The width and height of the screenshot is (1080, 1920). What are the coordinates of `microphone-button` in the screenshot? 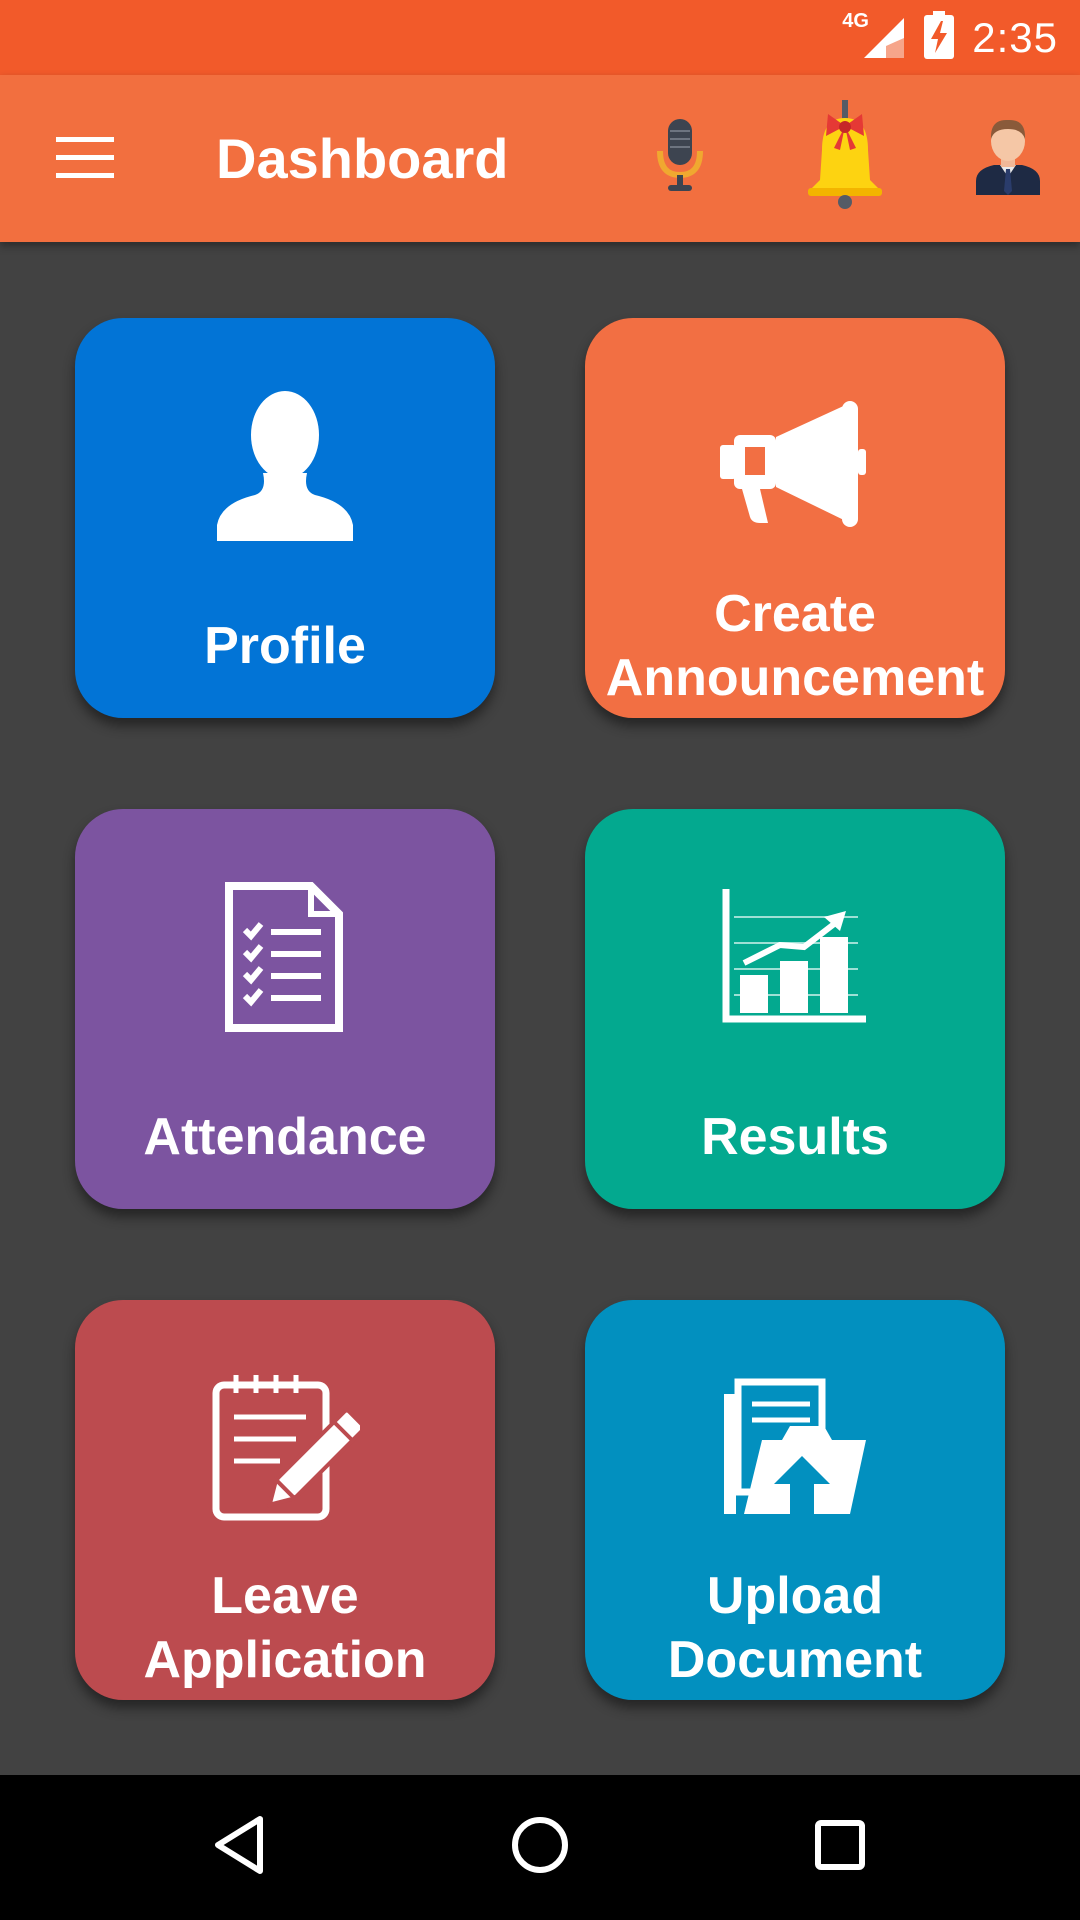 It's located at (680, 157).